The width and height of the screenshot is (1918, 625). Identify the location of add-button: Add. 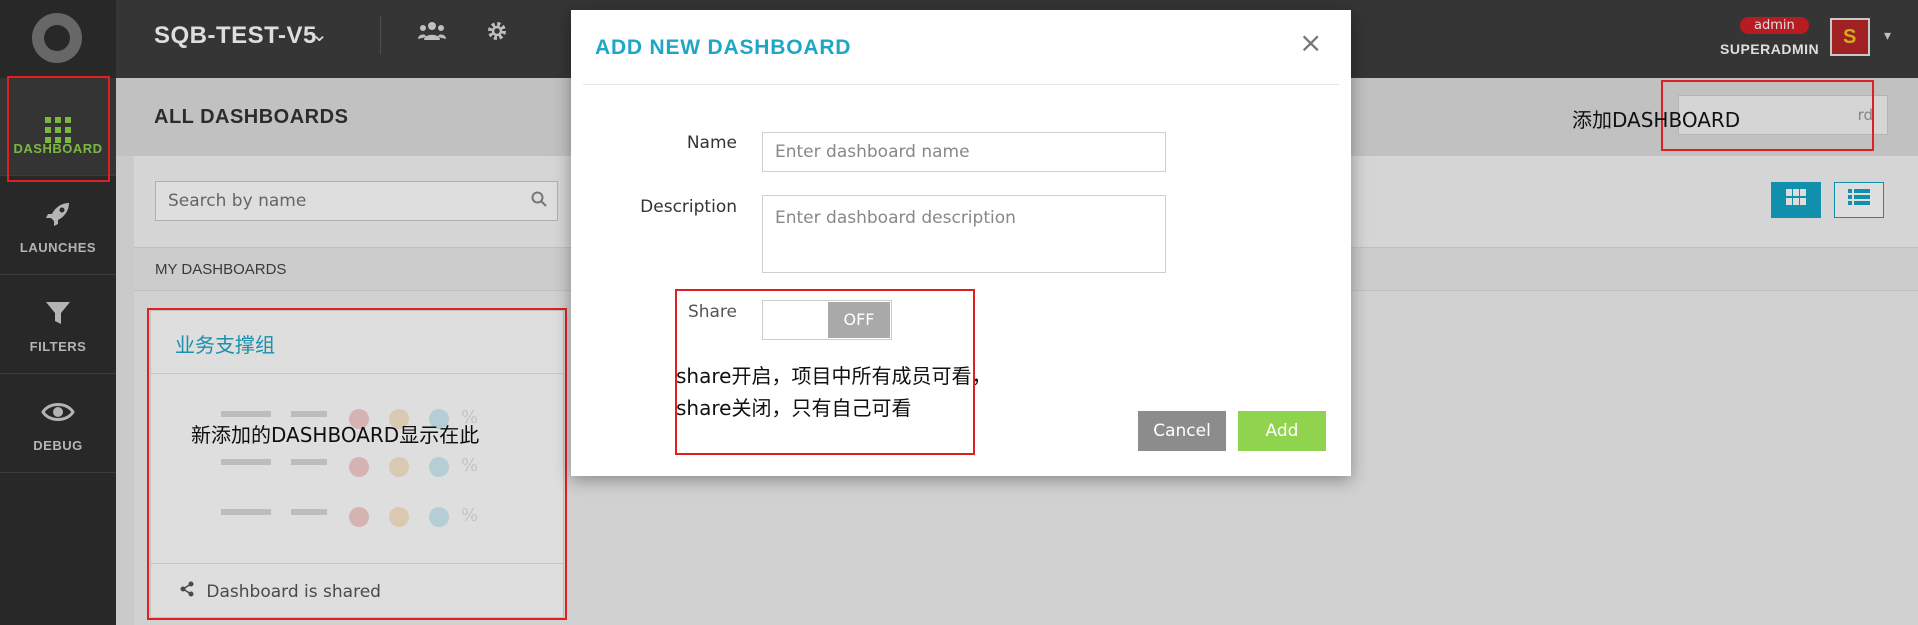
(1282, 431).